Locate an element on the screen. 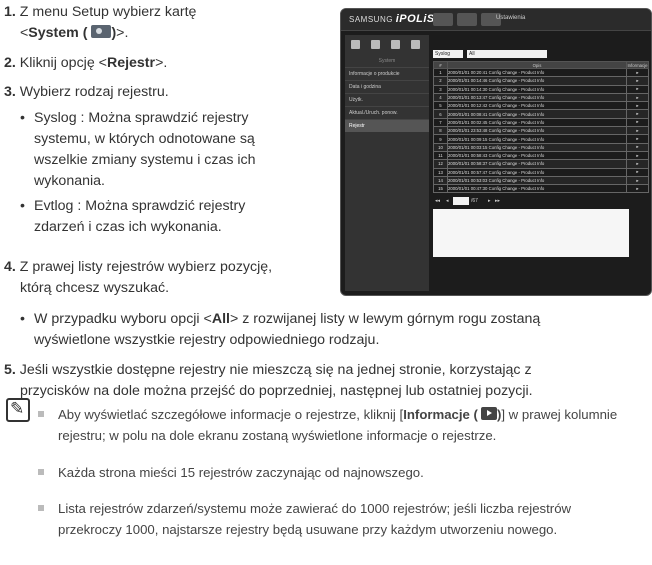 This screenshot has width=652, height=565. row-number: 8 is located at coordinates (440, 131).